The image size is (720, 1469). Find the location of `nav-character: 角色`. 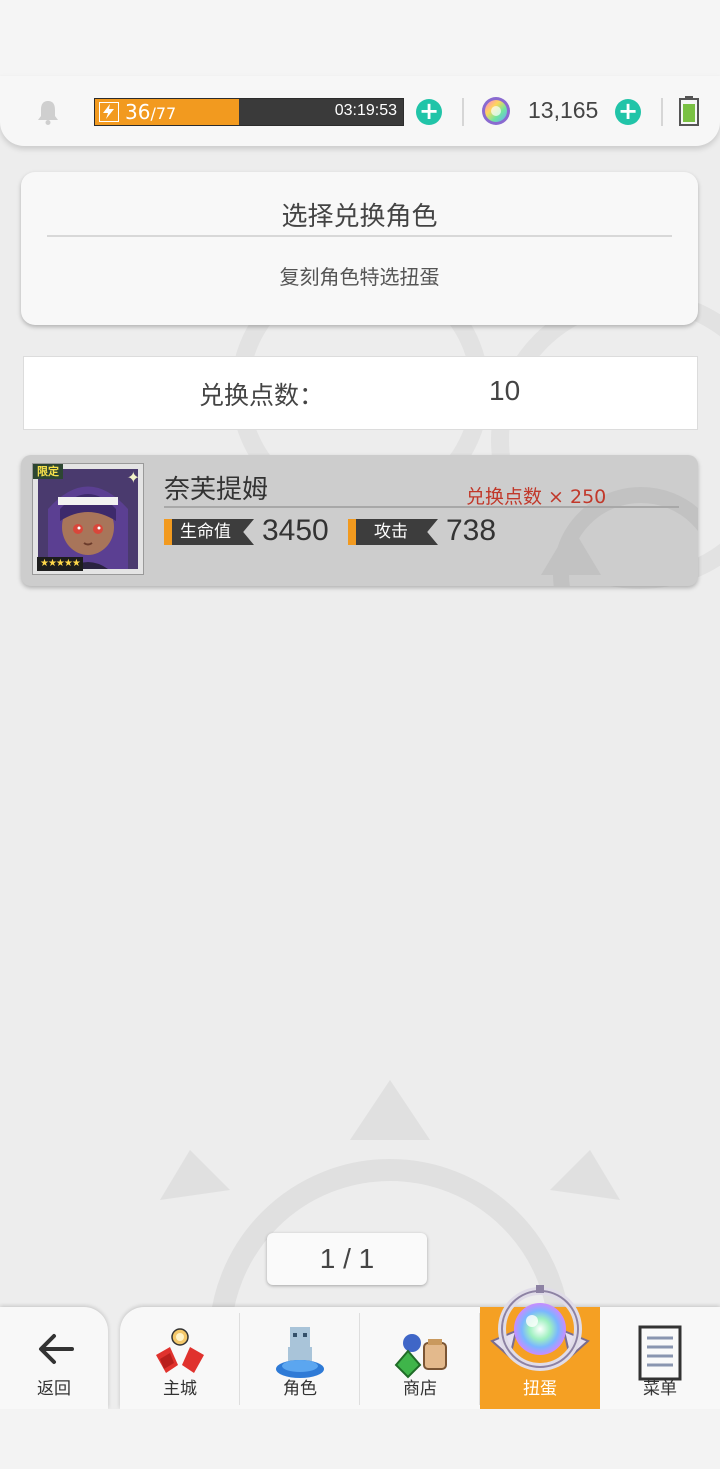

nav-character: 角色 is located at coordinates (300, 1358).